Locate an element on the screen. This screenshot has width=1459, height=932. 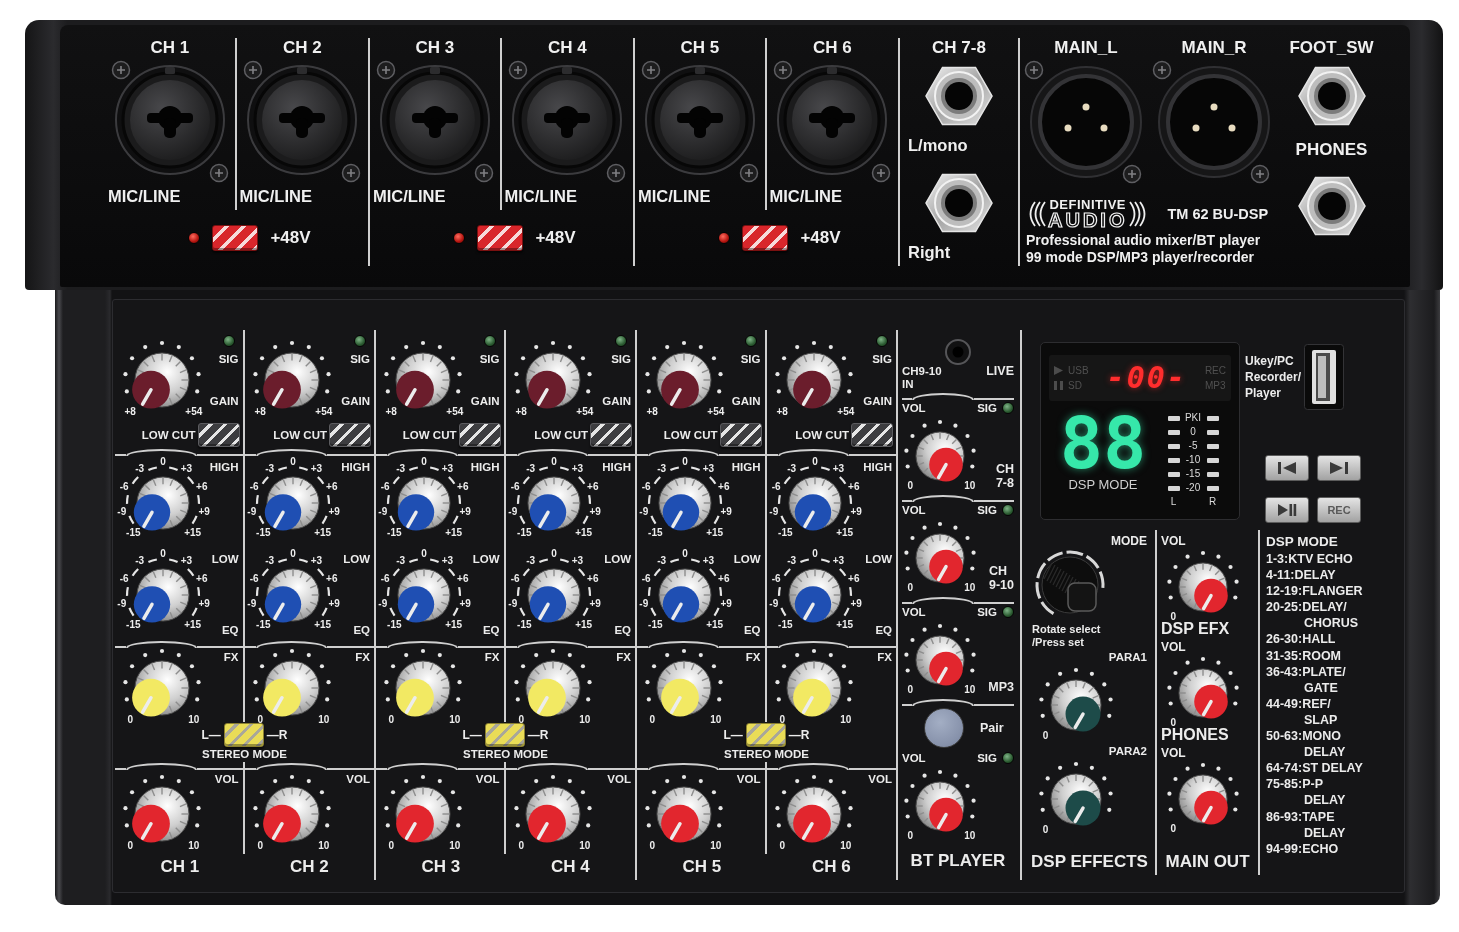
knob-label: HIGH is located at coordinates (877, 467).